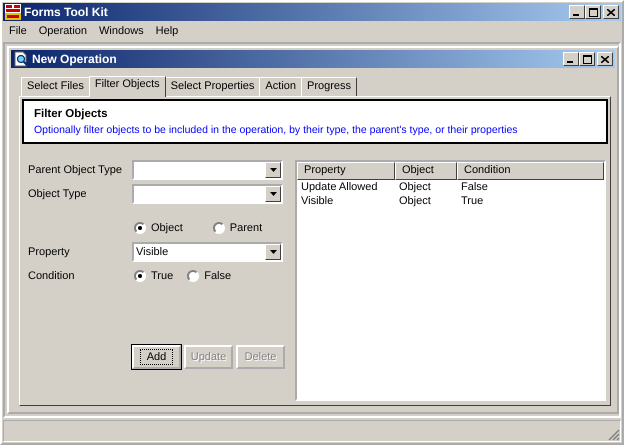  I want to click on radio-button: Parent, so click(237, 228).